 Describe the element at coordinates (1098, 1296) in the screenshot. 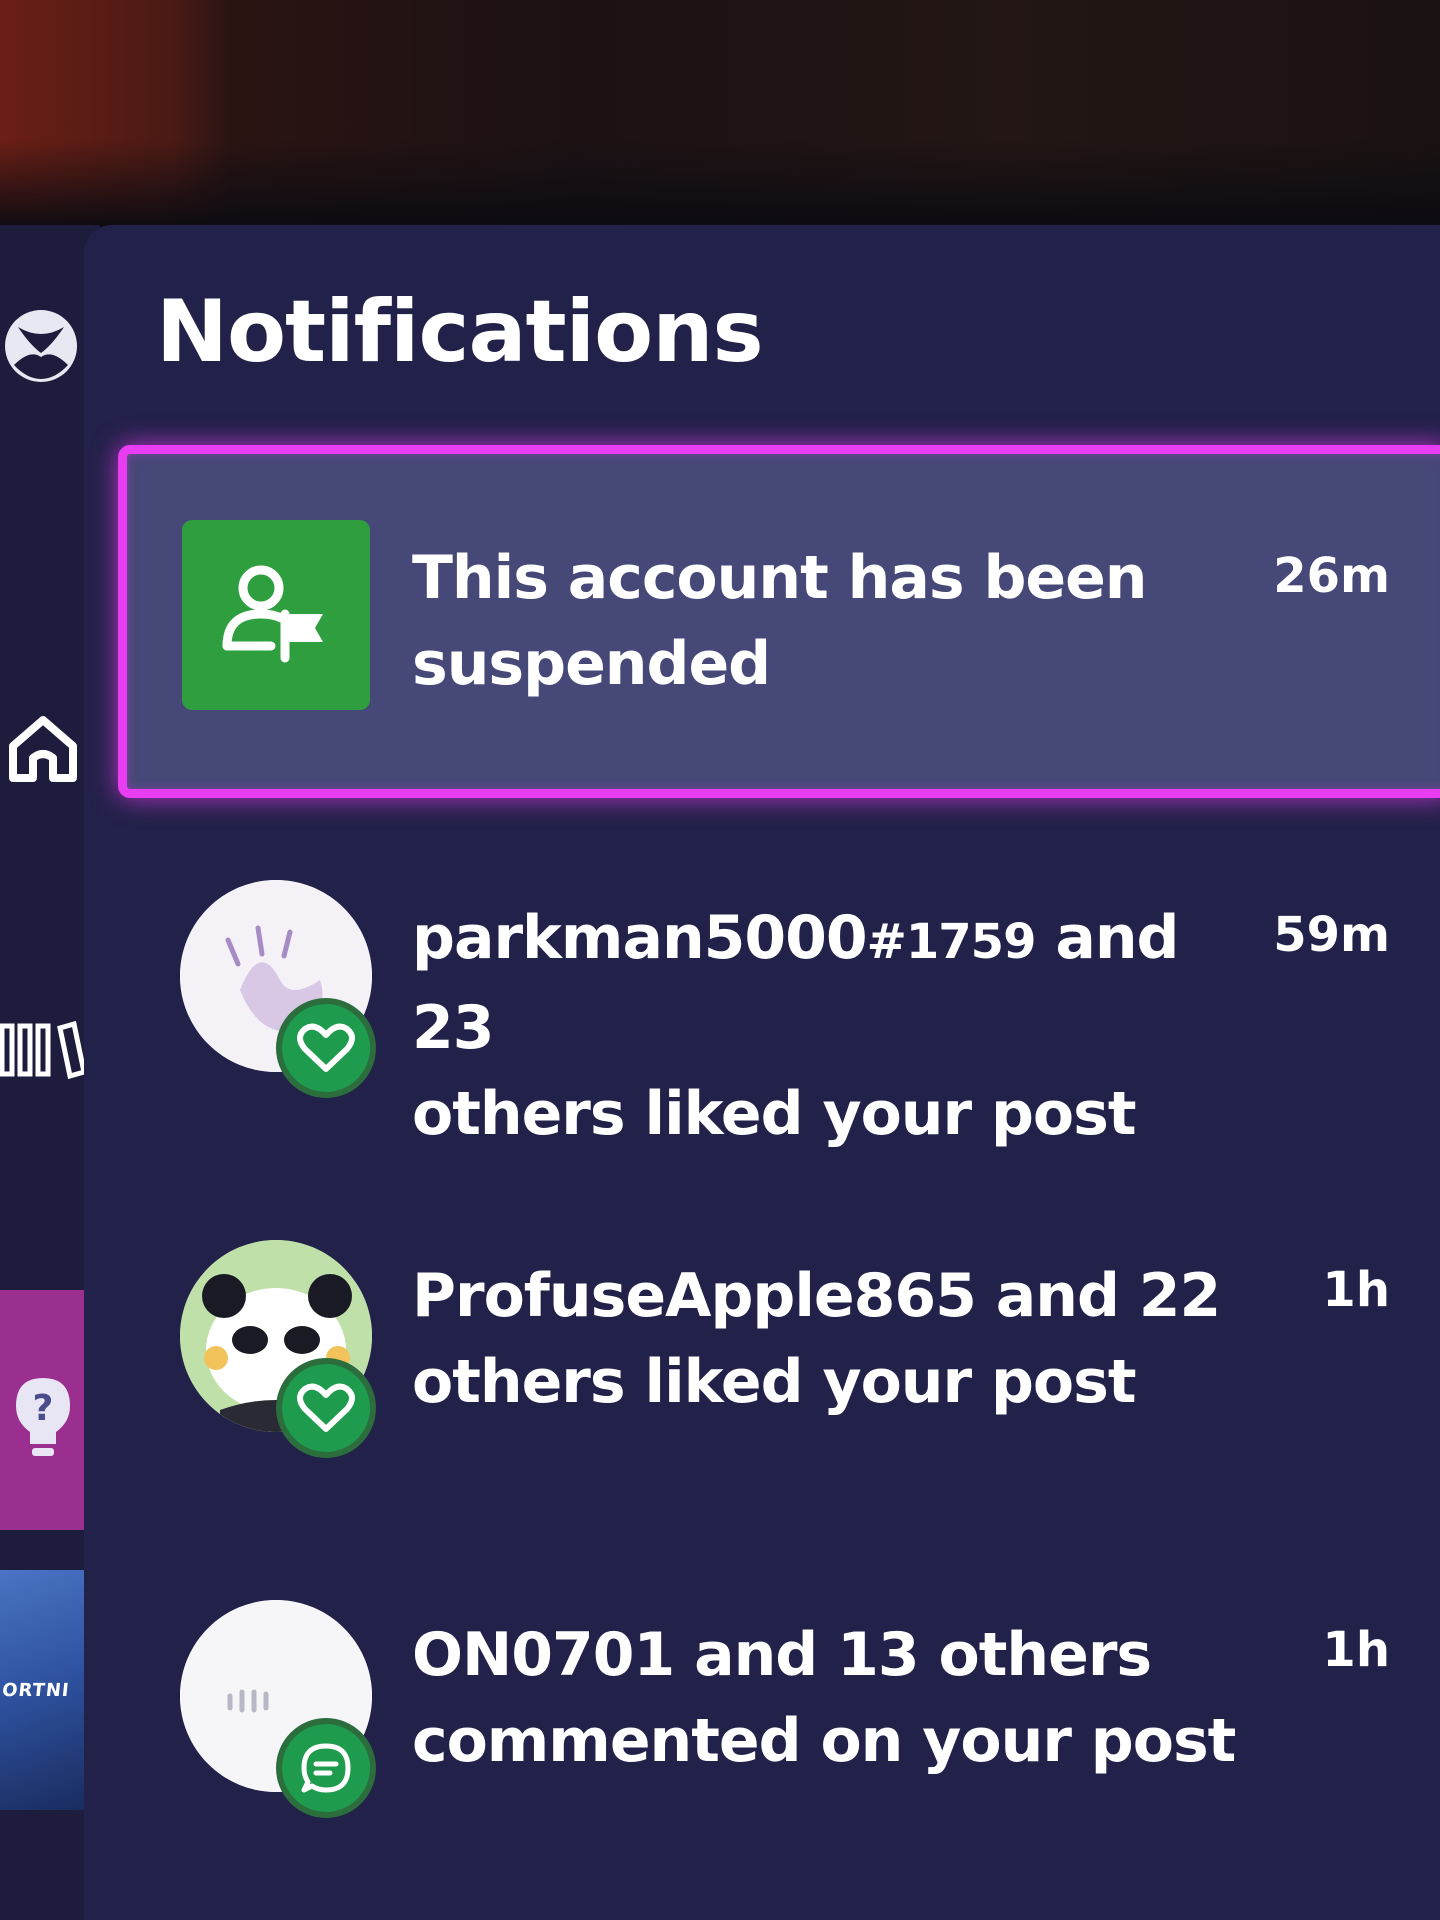

I see `notification-line-1-rest: and 22` at that location.